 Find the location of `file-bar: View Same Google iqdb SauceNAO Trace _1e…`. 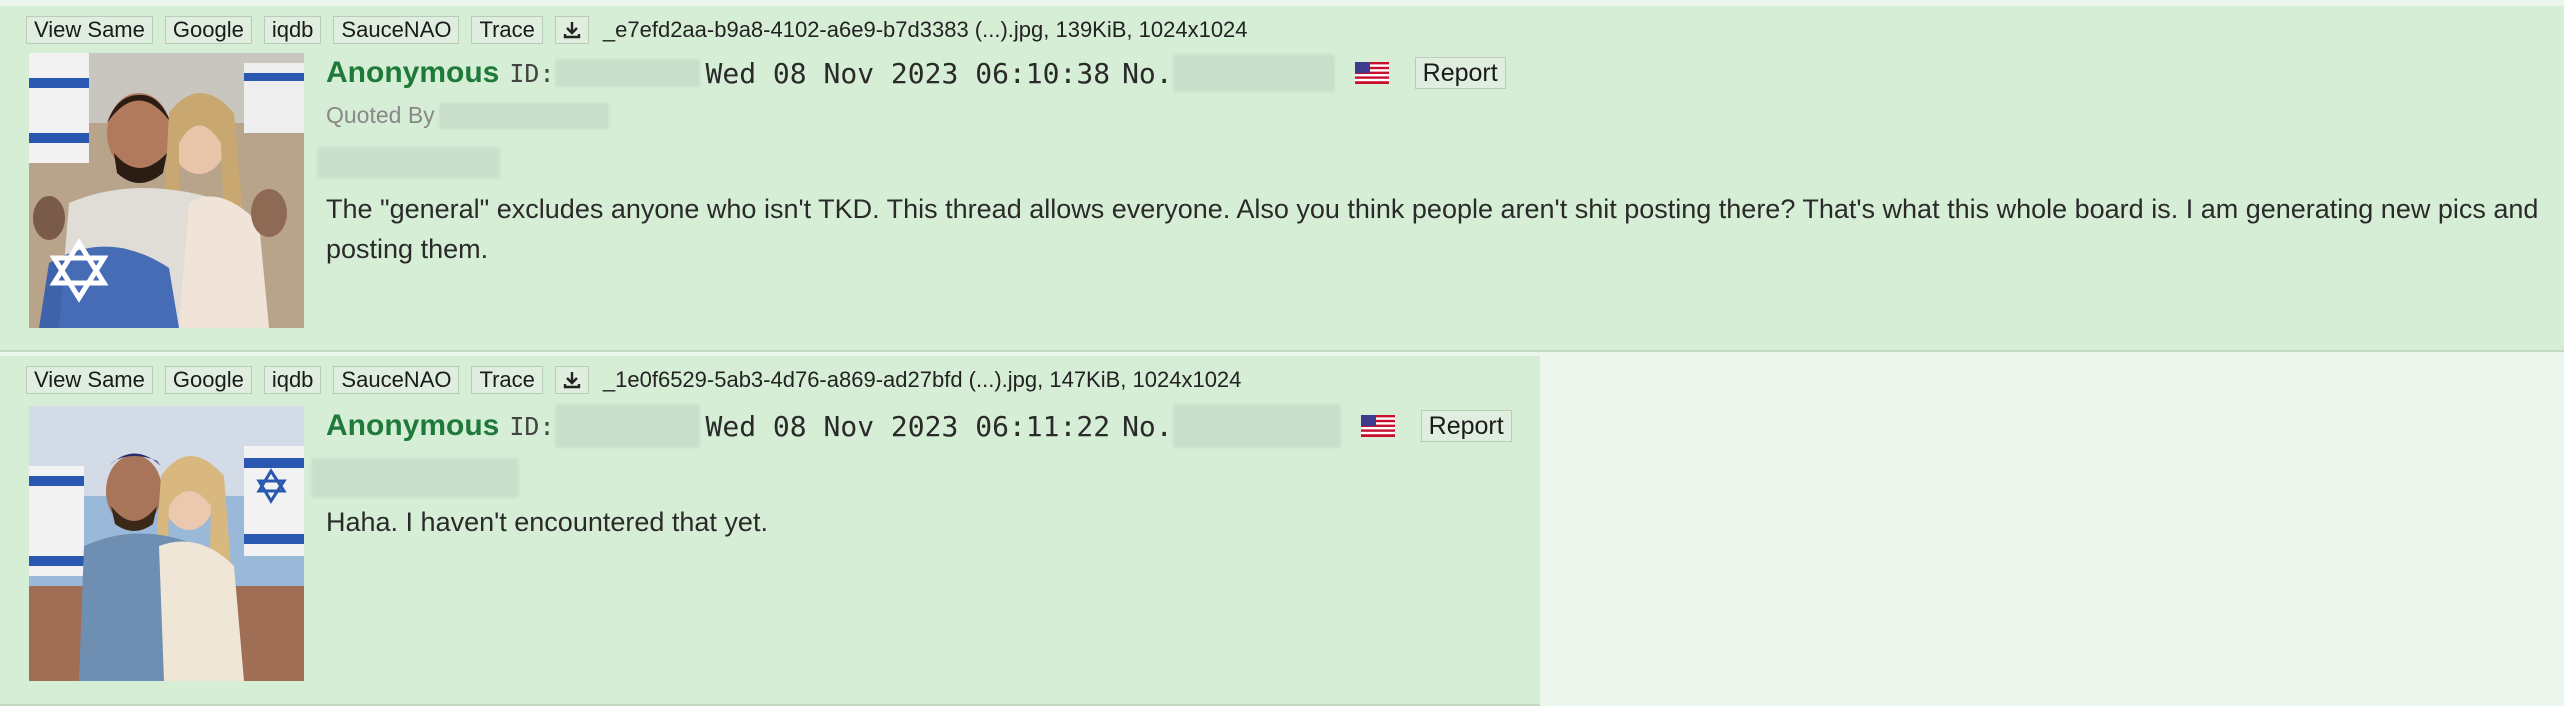

file-bar: View Same Google iqdb SauceNAO Trace _1e… is located at coordinates (633, 380).